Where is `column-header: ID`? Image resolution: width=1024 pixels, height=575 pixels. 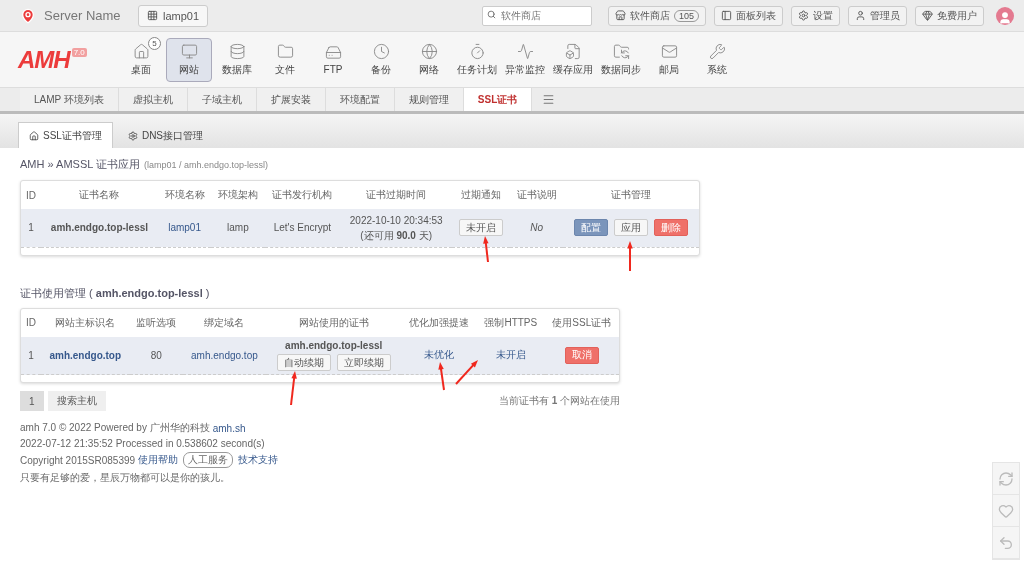 column-header: ID is located at coordinates (31, 195).